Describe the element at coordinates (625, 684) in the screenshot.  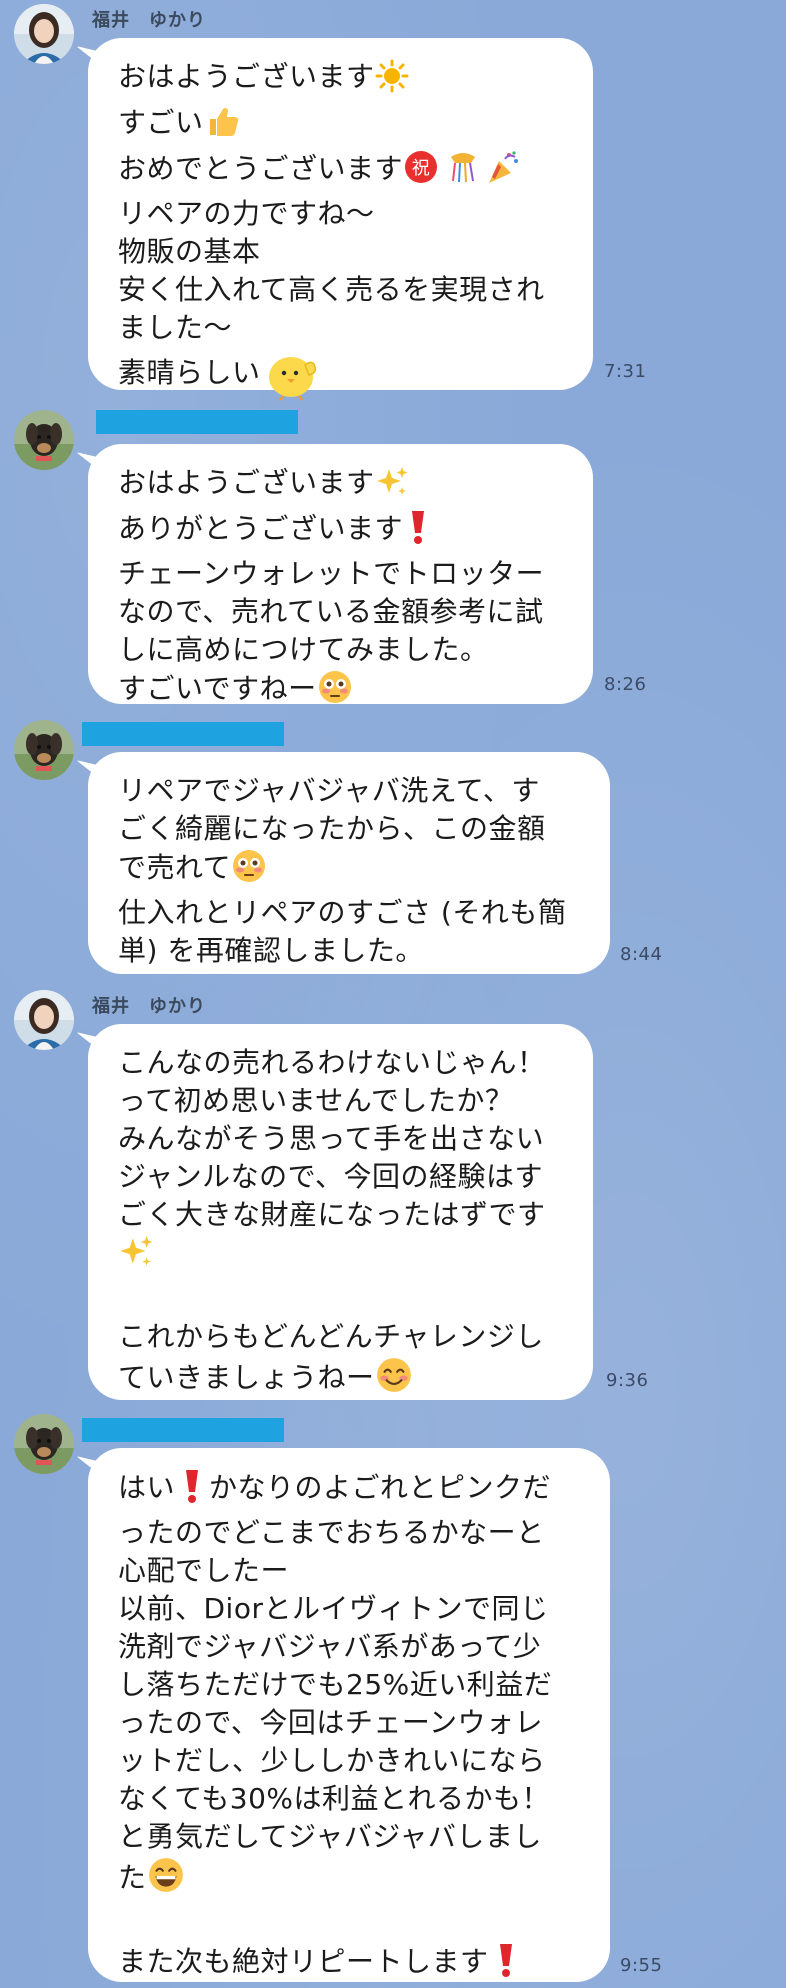
I see `timestamp: 8:26` at that location.